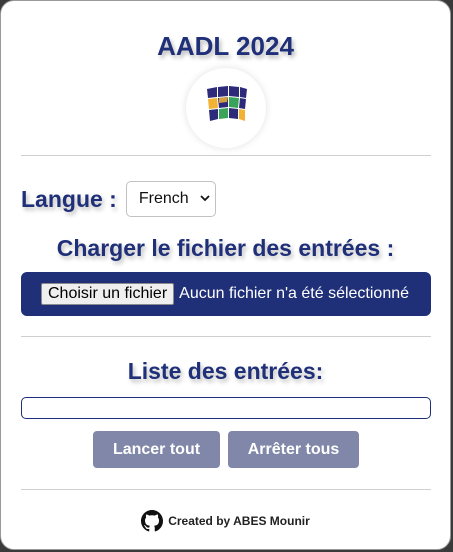 The width and height of the screenshot is (453, 552). Describe the element at coordinates (205, 198) in the screenshot. I see `chevron-down-icon` at that location.